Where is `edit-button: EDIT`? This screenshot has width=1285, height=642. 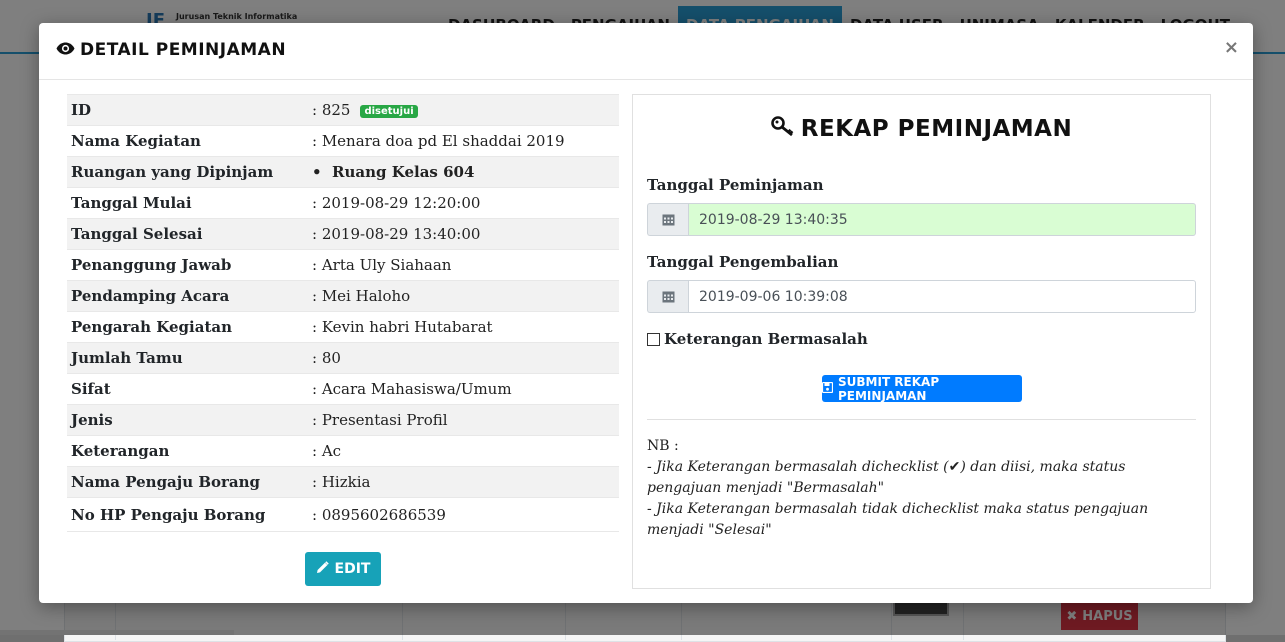
edit-button: EDIT is located at coordinates (343, 569).